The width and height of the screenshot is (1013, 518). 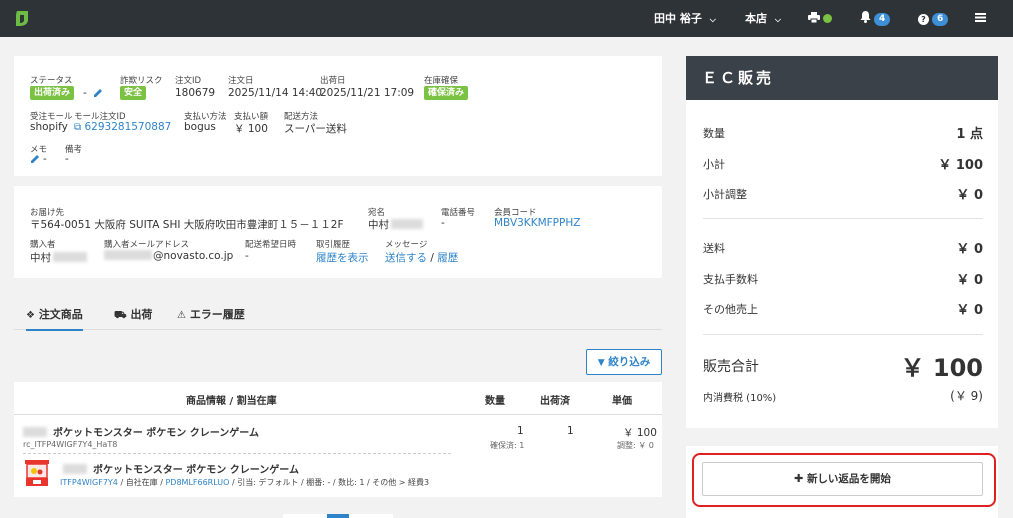 I want to click on buyer-value: 中村, so click(x=40, y=258).